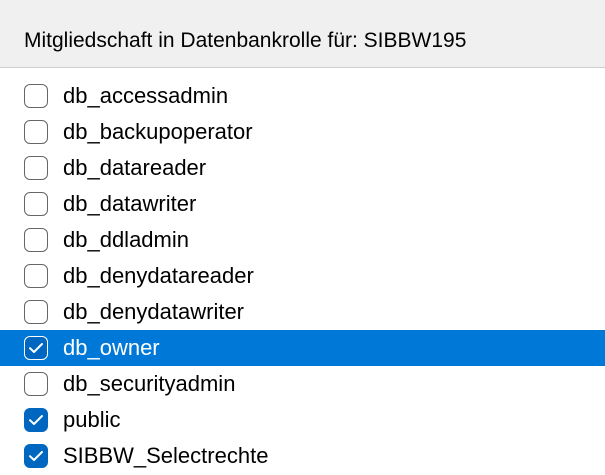  I want to click on role-label: db_accessadmin, so click(146, 95).